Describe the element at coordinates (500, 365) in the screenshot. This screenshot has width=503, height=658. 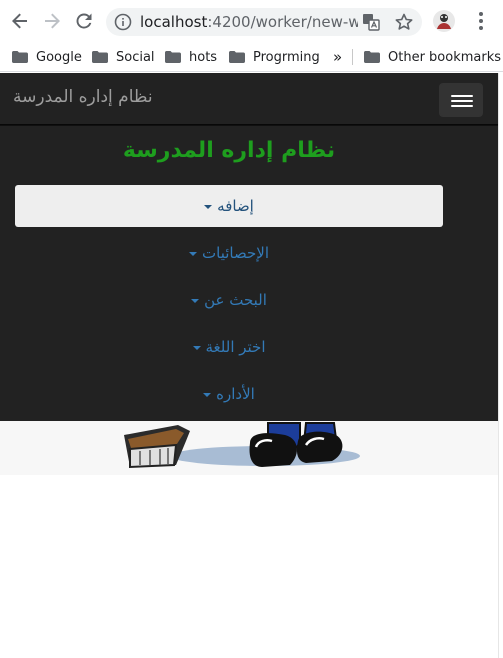
I see `scrollbar-gutter` at that location.